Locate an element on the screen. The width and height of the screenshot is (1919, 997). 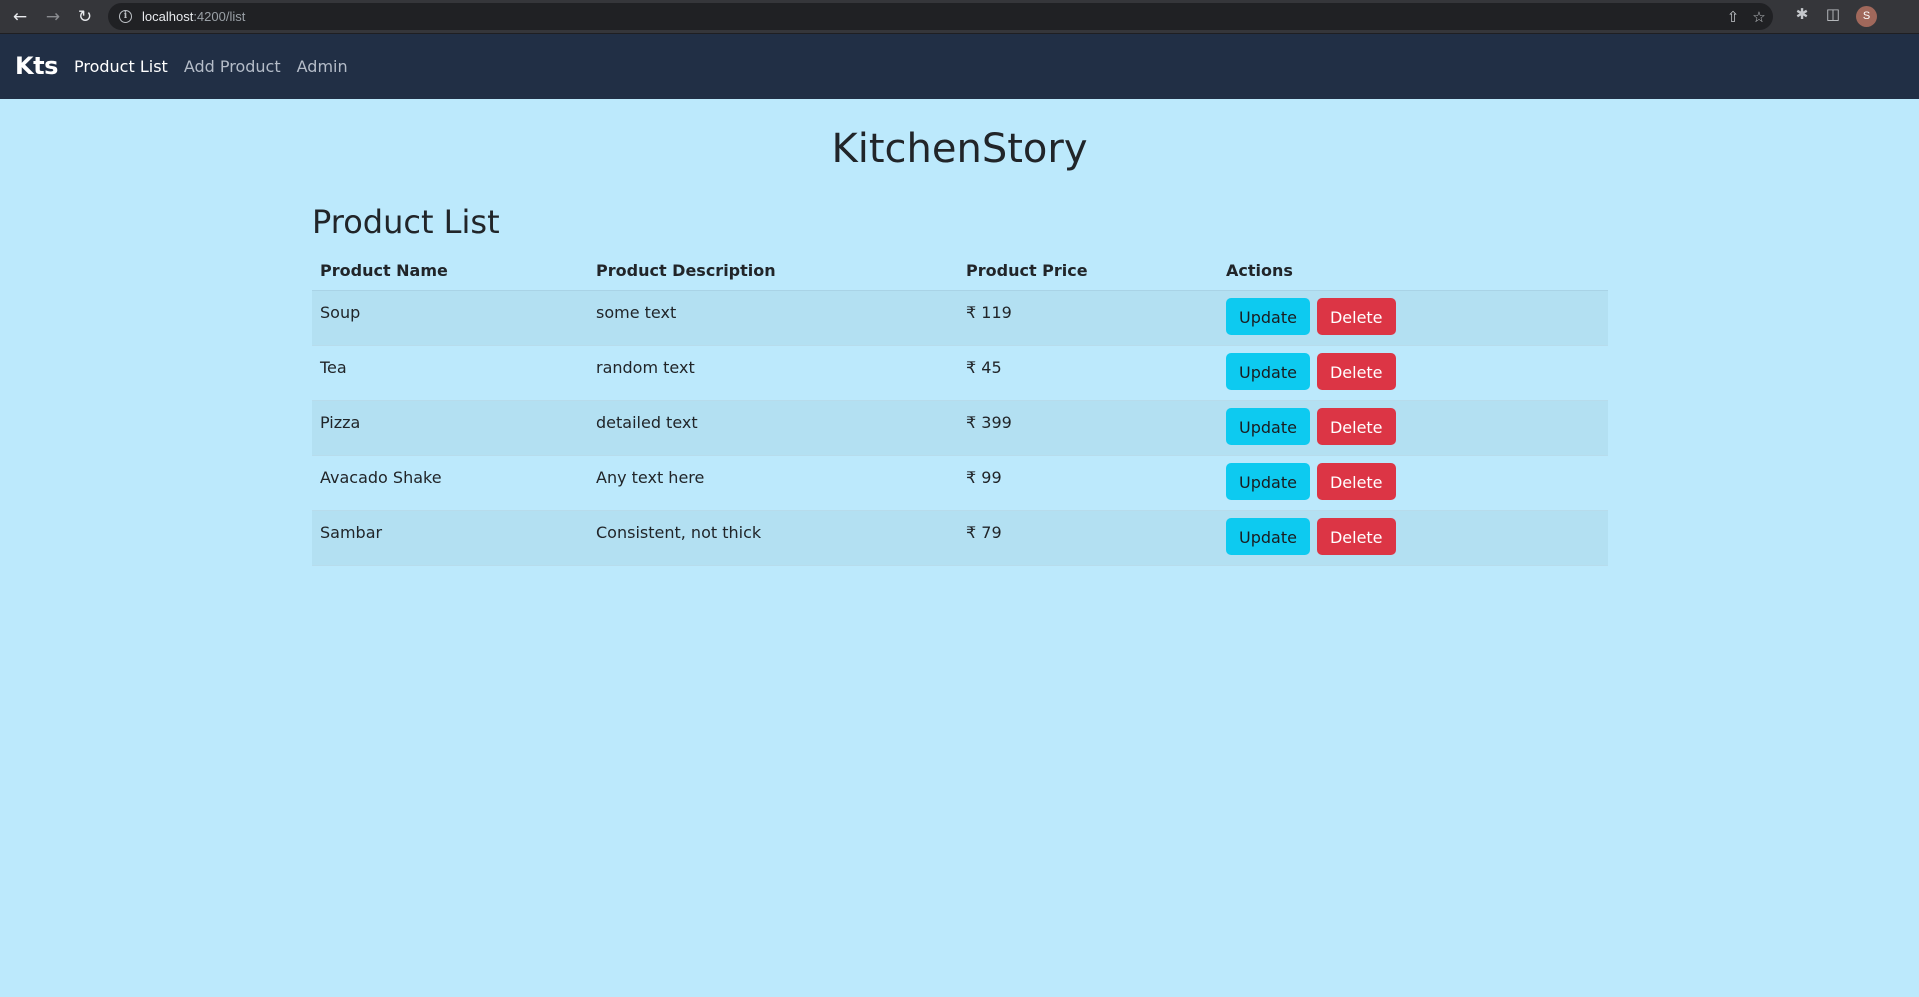
top-navbar: Kts Product List Add Product Admin is located at coordinates (959, 66).